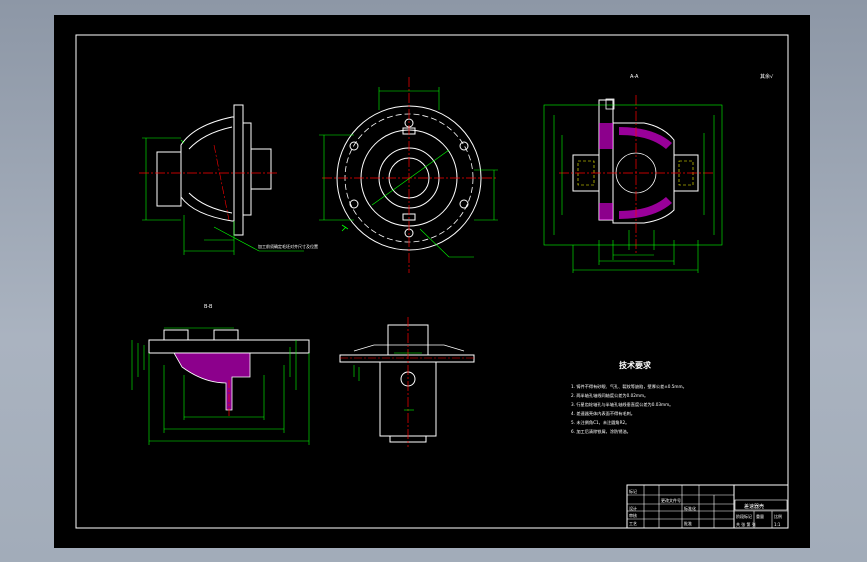 The image size is (867, 562). What do you see at coordinates (208, 307) in the screenshot?
I see `section-label-b: B-B` at bounding box center [208, 307].